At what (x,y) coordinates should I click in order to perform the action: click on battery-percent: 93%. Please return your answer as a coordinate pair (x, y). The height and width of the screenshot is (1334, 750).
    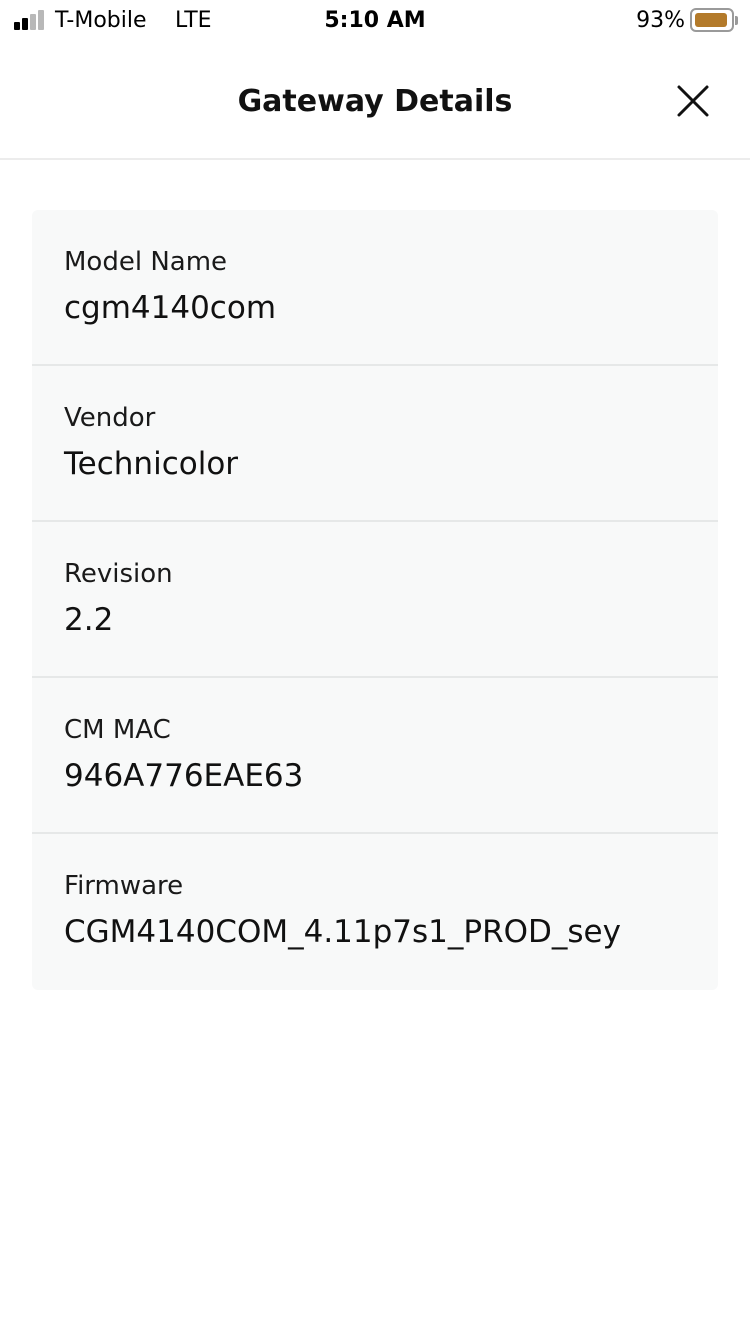
    Looking at the image, I should click on (660, 20).